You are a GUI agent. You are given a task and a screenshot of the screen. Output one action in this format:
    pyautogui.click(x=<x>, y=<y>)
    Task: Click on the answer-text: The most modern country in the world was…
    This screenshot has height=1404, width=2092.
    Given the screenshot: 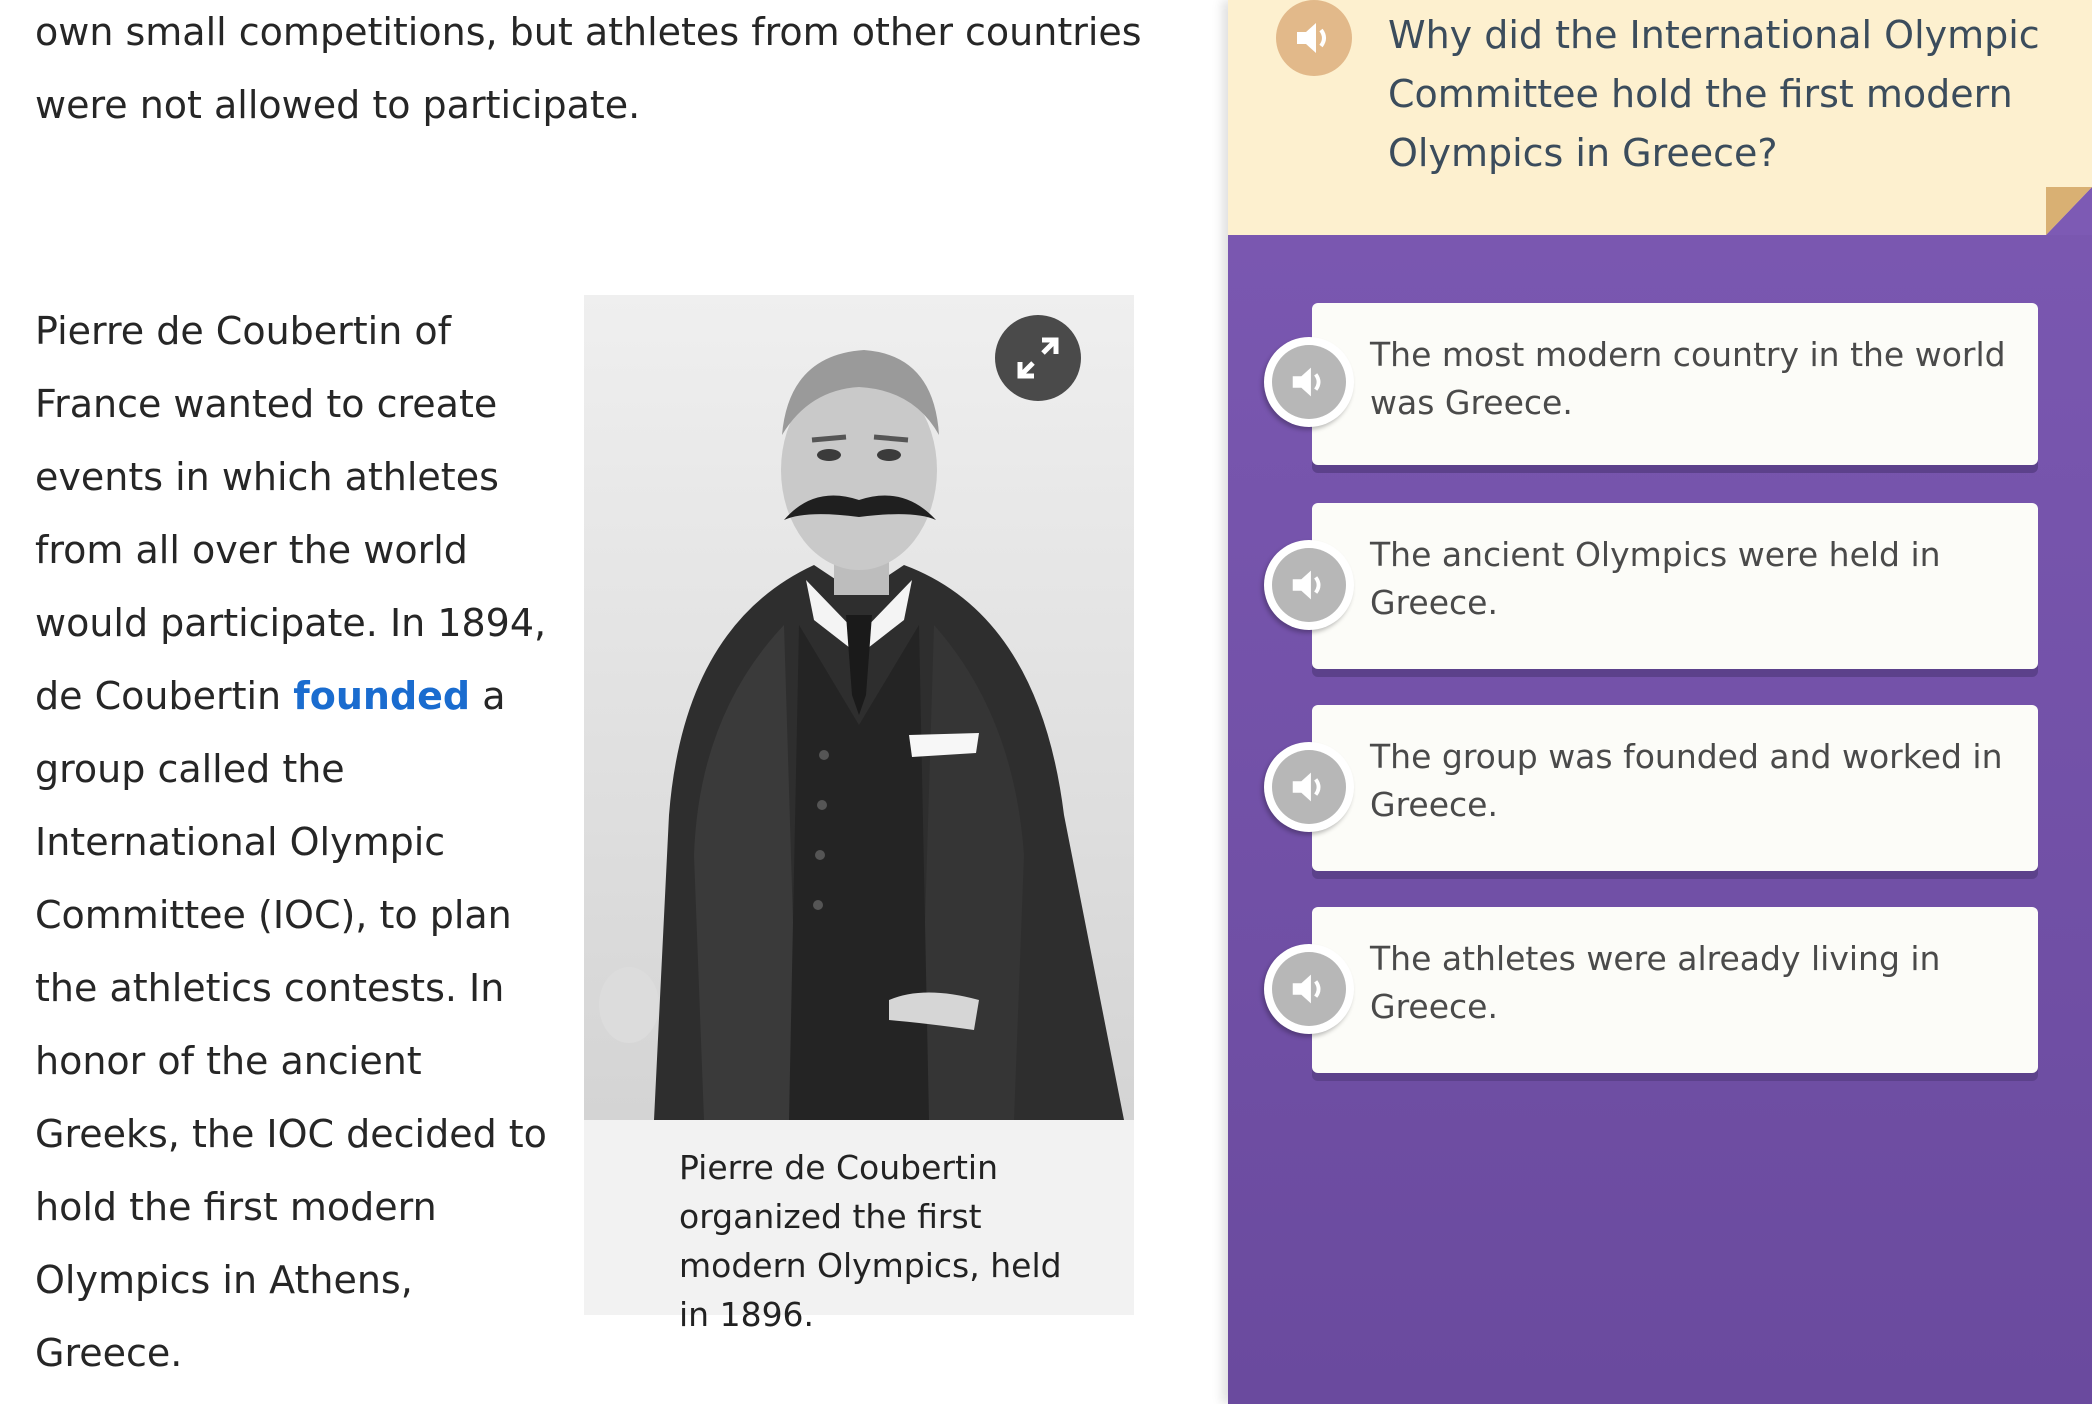 What is the action you would take?
    pyautogui.click(x=1688, y=378)
    